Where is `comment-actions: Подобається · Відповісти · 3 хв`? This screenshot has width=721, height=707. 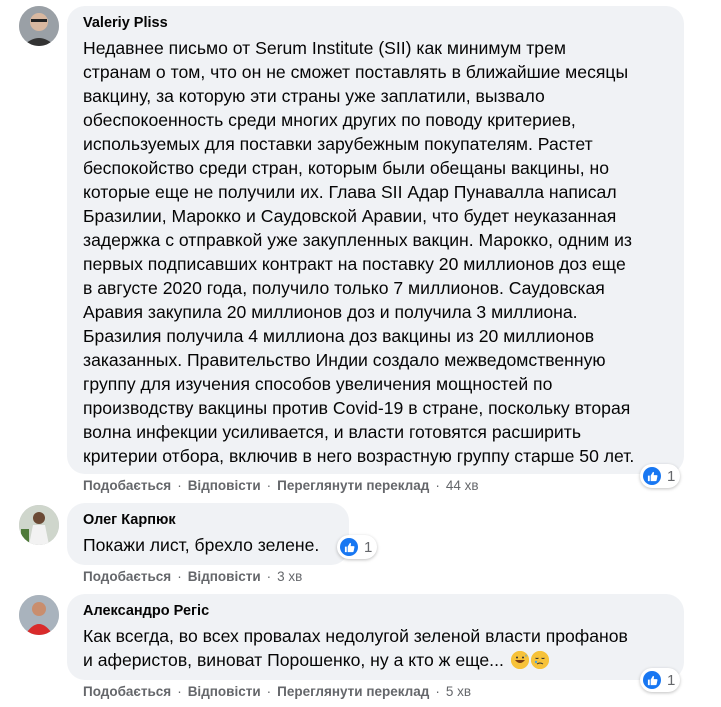 comment-actions: Подобається · Відповісти · 3 хв is located at coordinates (192, 576).